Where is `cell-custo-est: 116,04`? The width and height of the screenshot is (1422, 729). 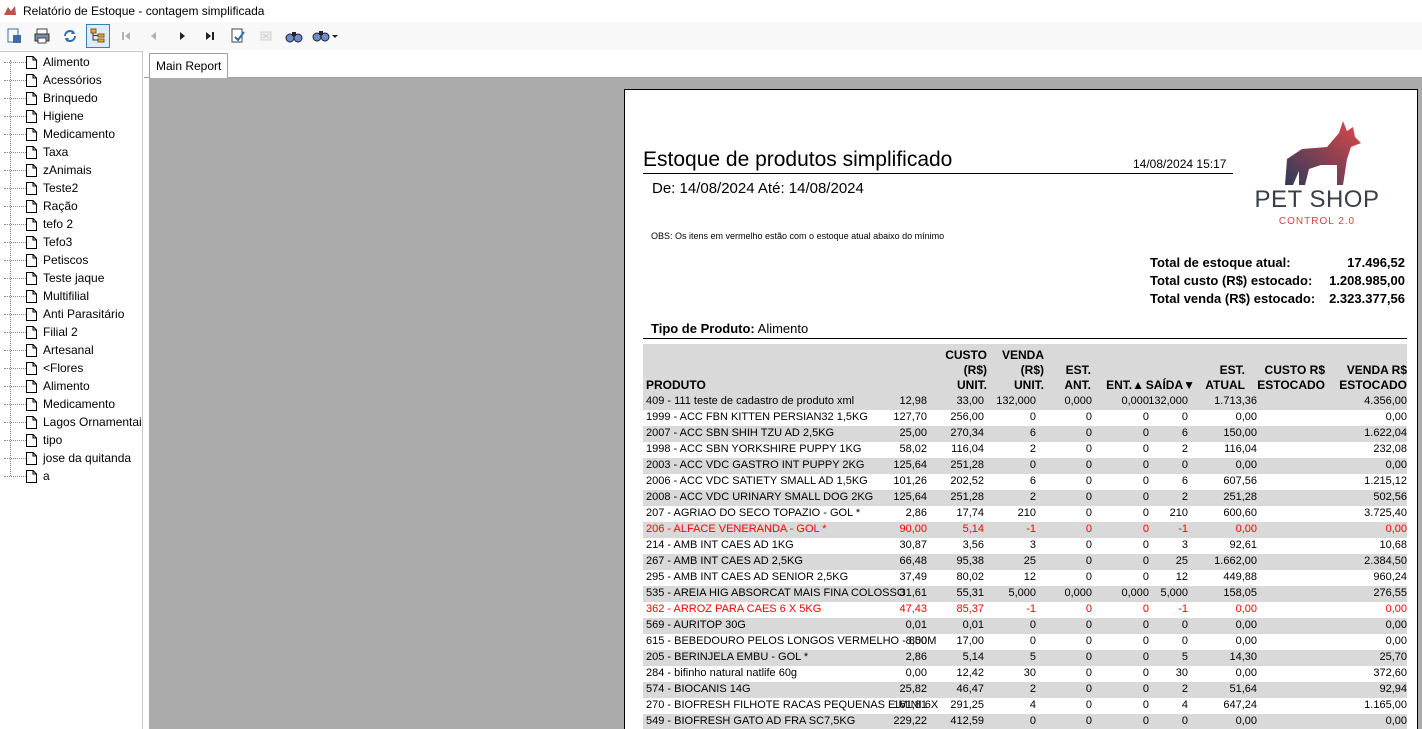 cell-custo-est: 116,04 is located at coordinates (1240, 449).